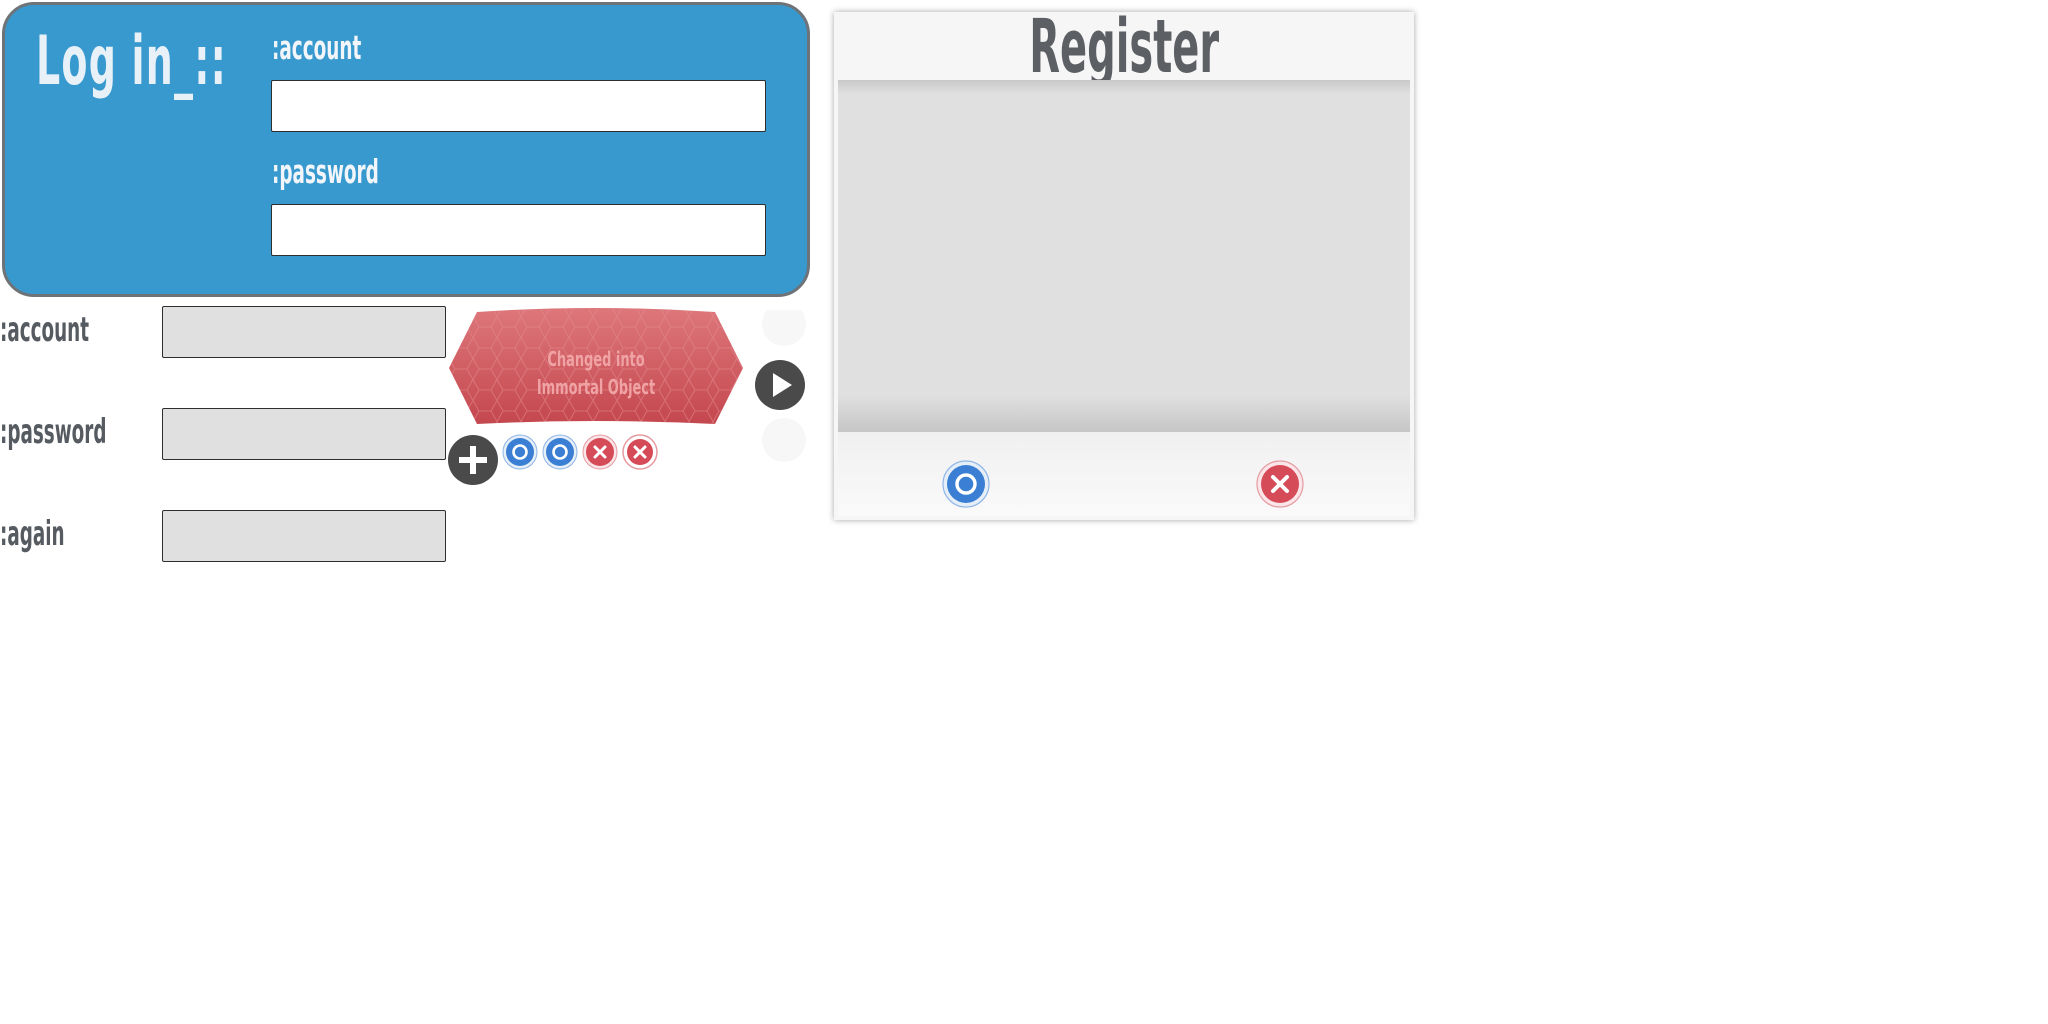 The width and height of the screenshot is (2048, 1024). Describe the element at coordinates (32, 534) in the screenshot. I see `register-again-label: :again` at that location.